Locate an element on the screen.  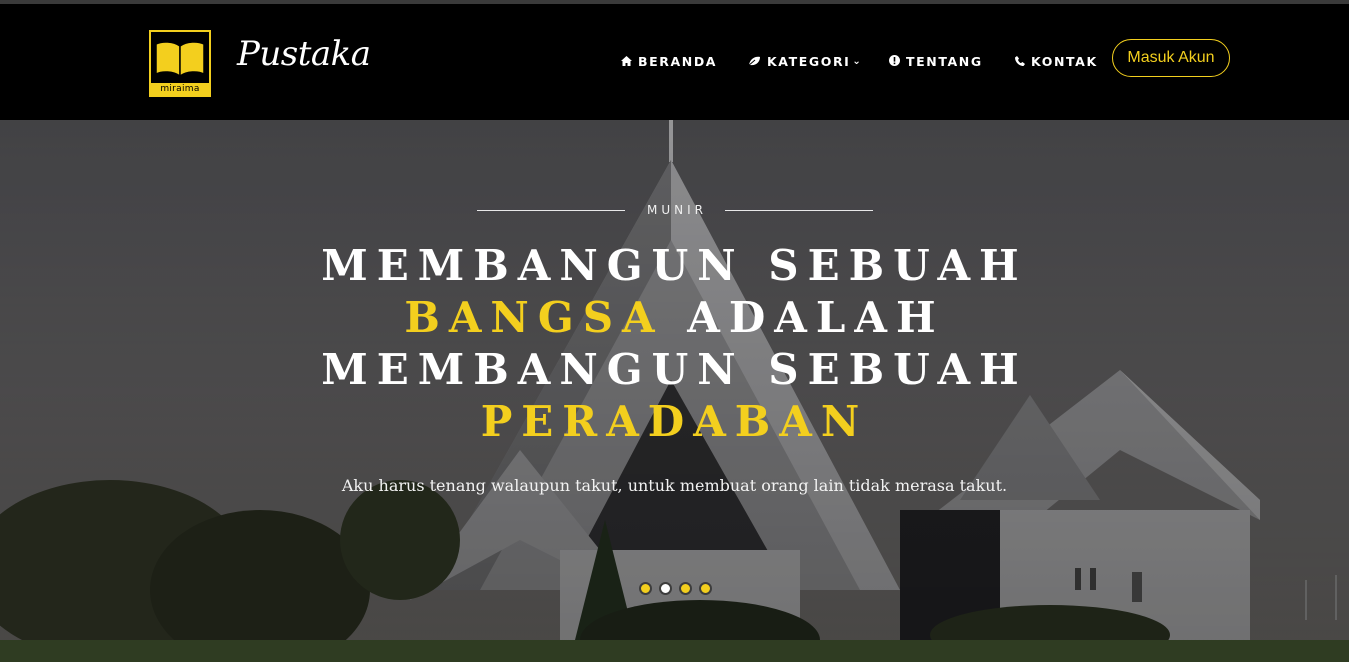
headline-highlight-bangsa: BANGSA is located at coordinates (534, 317).